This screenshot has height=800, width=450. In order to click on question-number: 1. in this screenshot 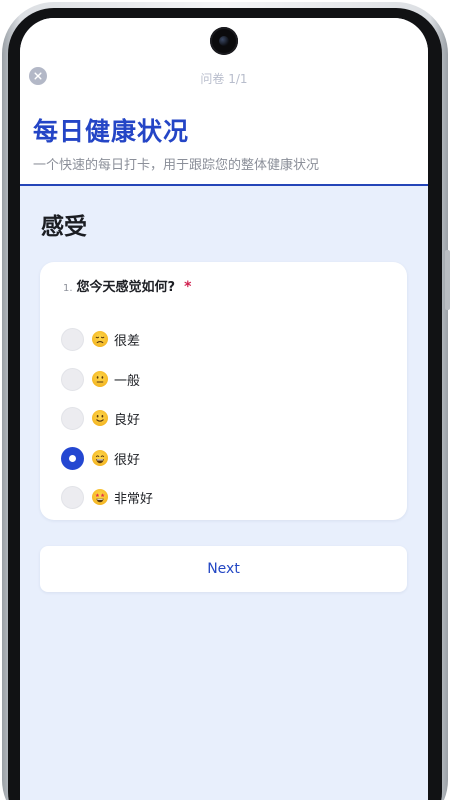, I will do `click(68, 288)`.